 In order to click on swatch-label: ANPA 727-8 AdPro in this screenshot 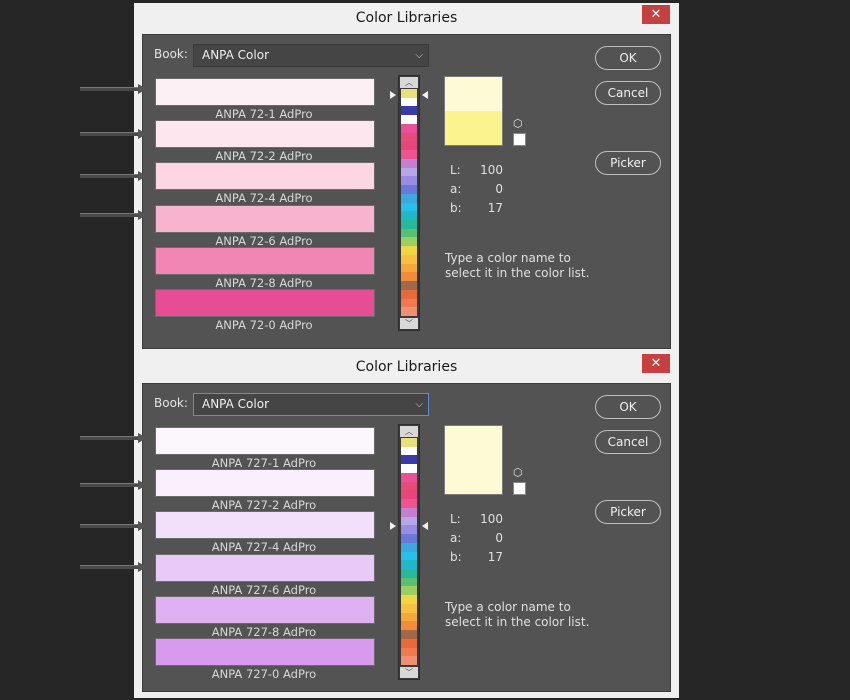, I will do `click(264, 632)`.